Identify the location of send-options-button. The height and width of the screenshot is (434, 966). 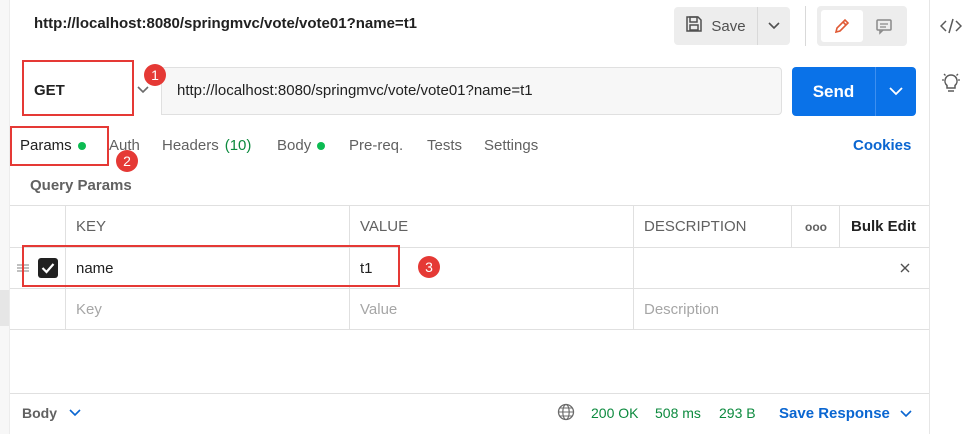
(896, 91).